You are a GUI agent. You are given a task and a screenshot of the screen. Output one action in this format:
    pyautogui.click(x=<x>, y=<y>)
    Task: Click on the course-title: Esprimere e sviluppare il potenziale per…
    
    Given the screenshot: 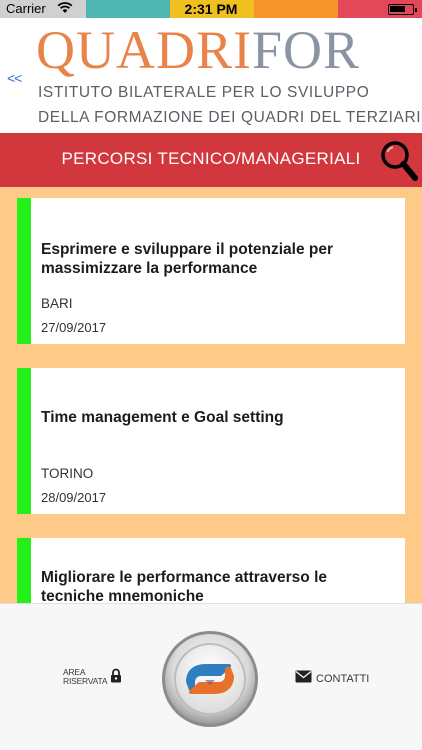 What is the action you would take?
    pyautogui.click(x=187, y=259)
    